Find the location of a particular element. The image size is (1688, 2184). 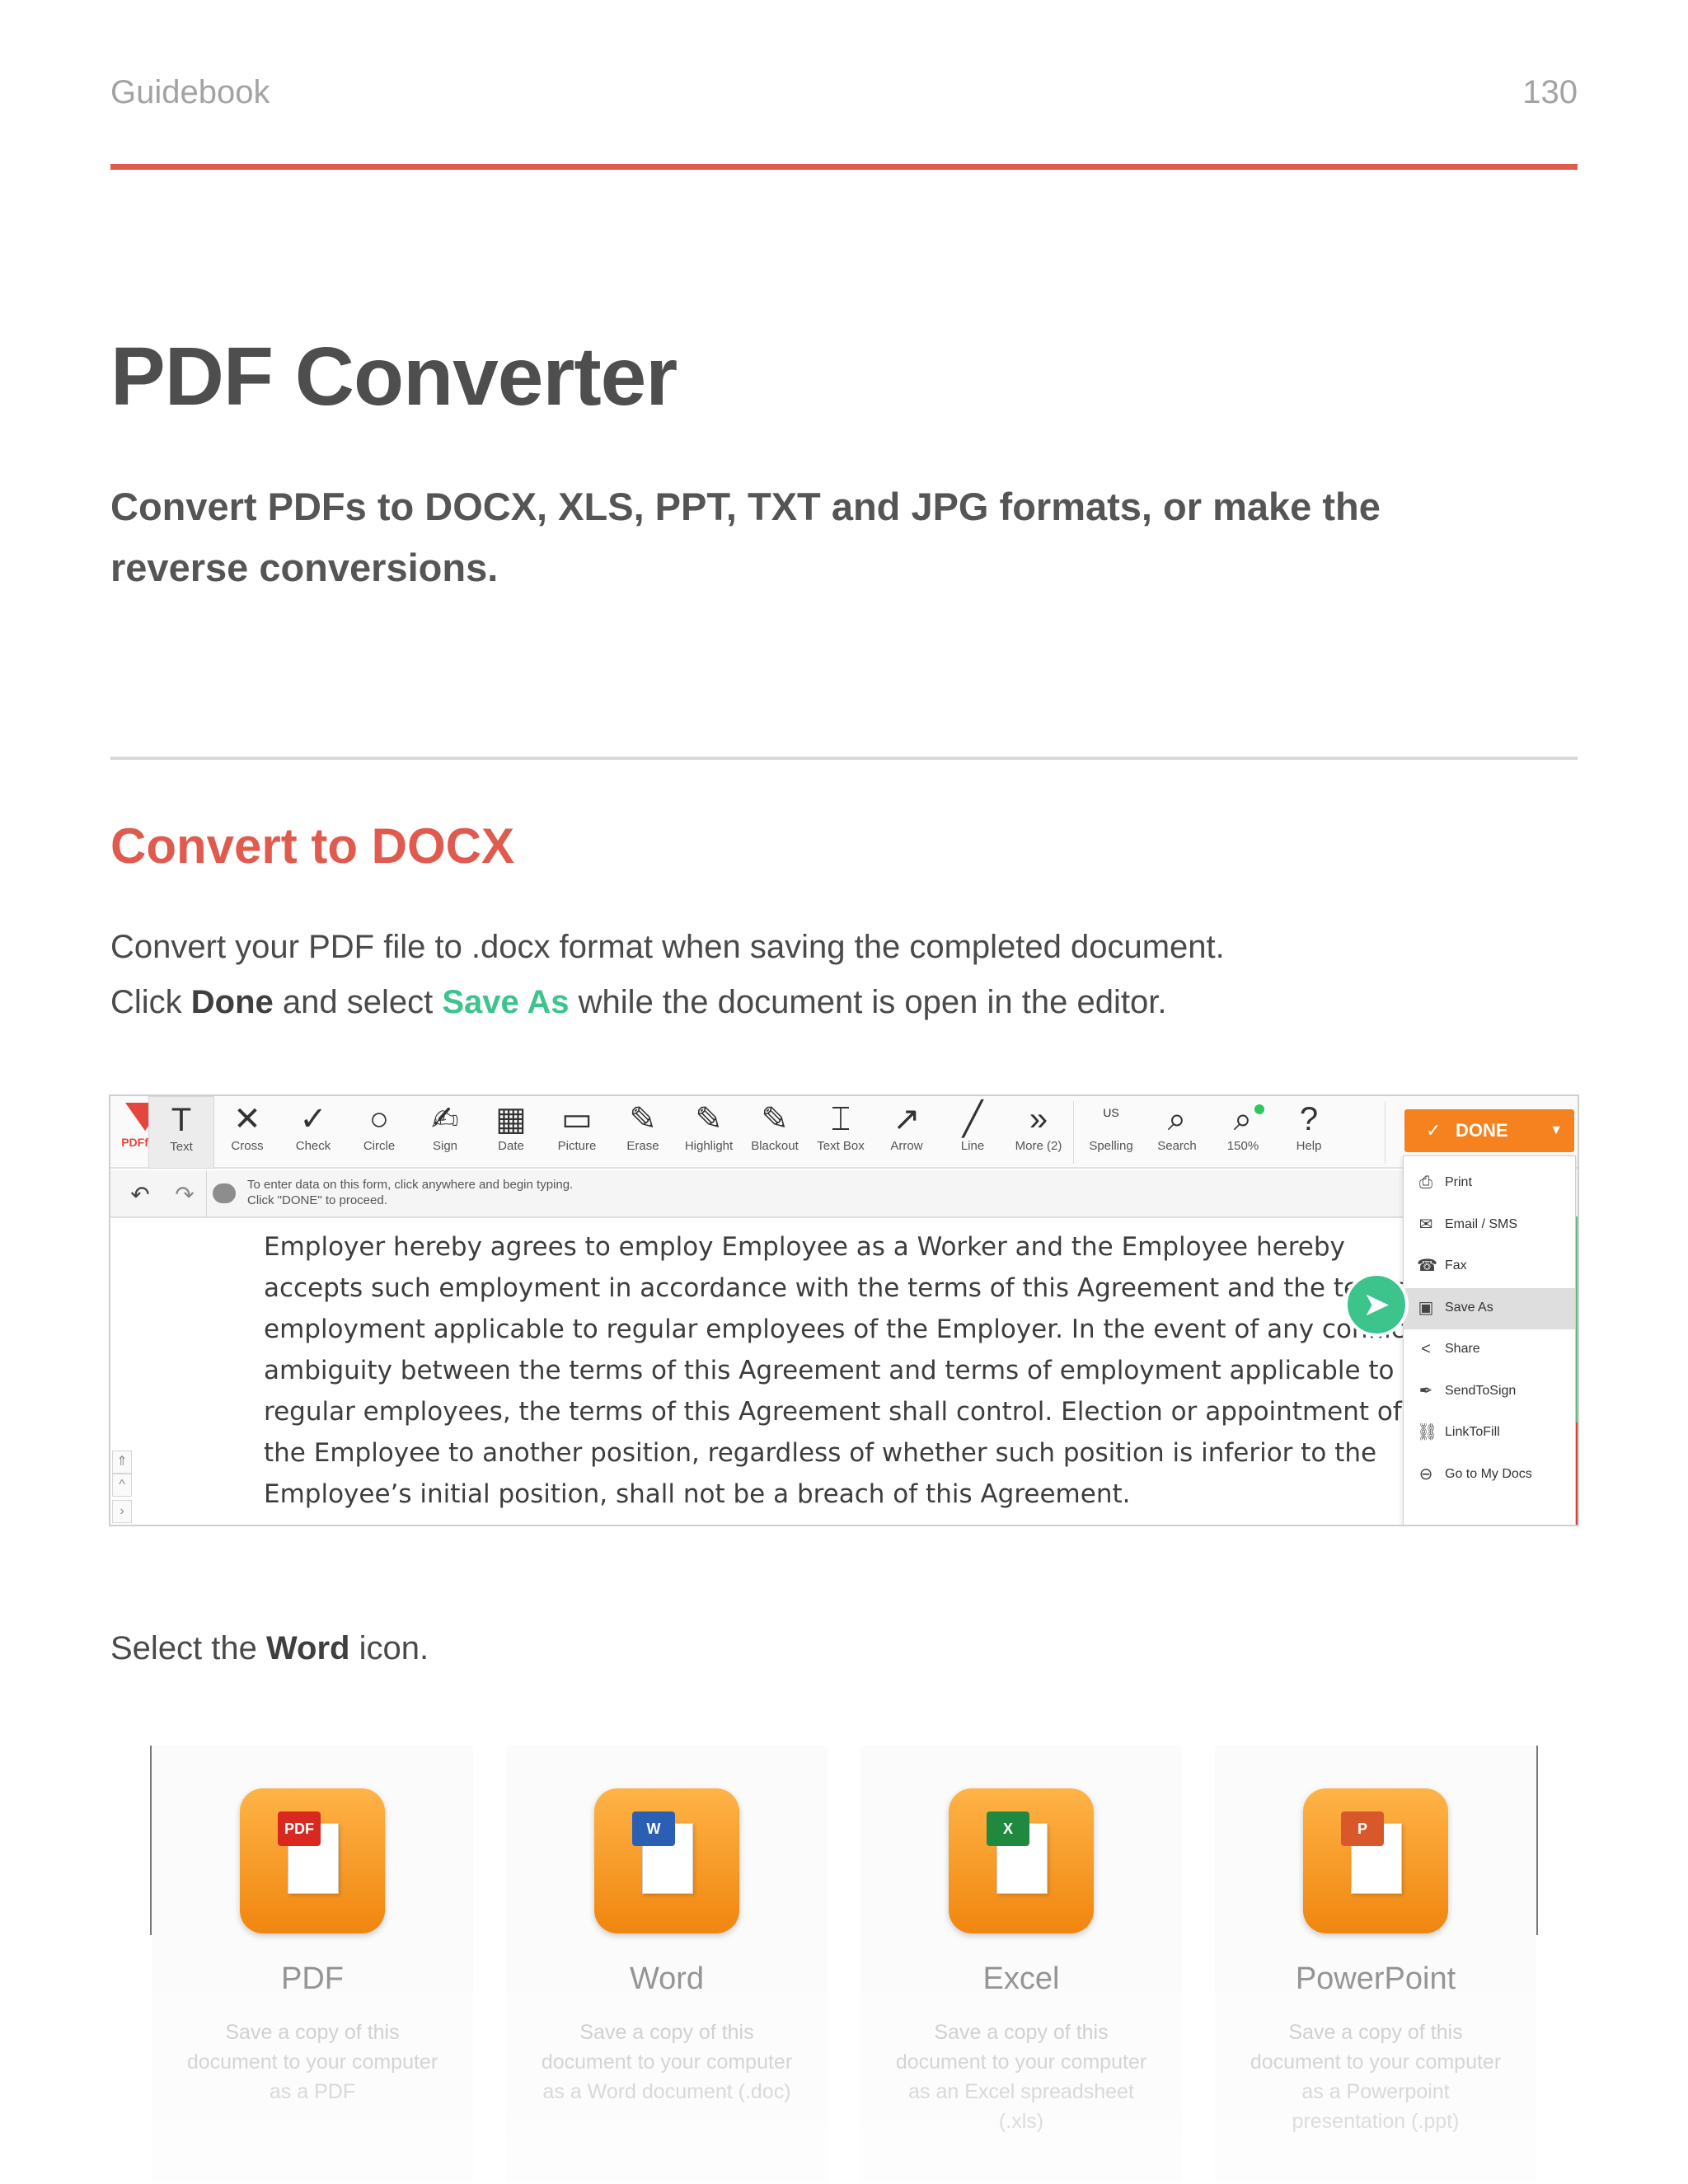

menu-item-email-sms: ✉ Email / SMS is located at coordinates (1489, 1225).